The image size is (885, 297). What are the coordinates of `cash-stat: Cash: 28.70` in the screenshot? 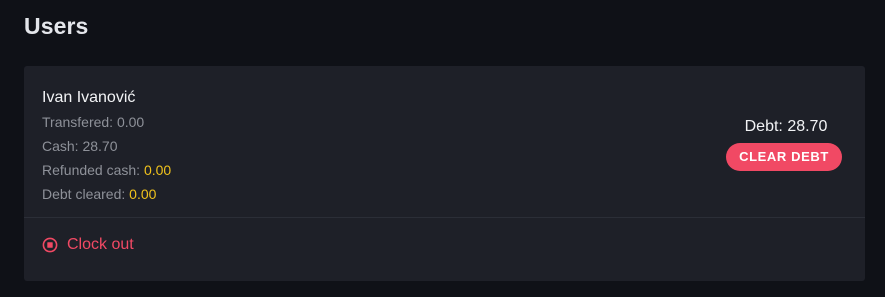 It's located at (106, 146).